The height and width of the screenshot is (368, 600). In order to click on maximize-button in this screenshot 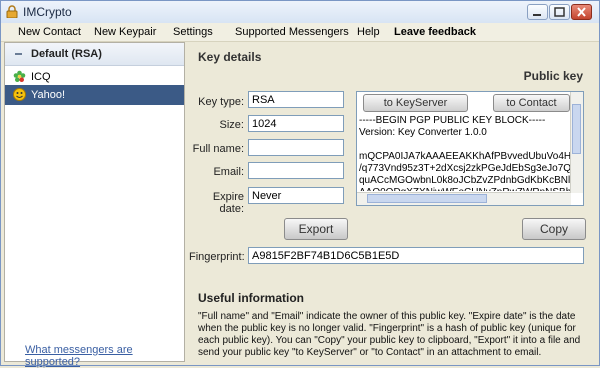, I will do `click(559, 12)`.